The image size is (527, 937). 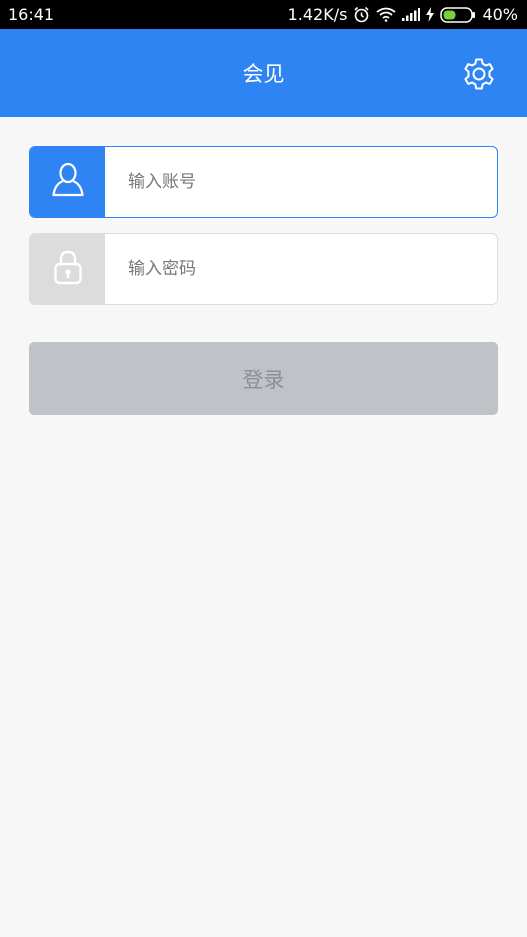 I want to click on account-input, so click(x=301, y=182).